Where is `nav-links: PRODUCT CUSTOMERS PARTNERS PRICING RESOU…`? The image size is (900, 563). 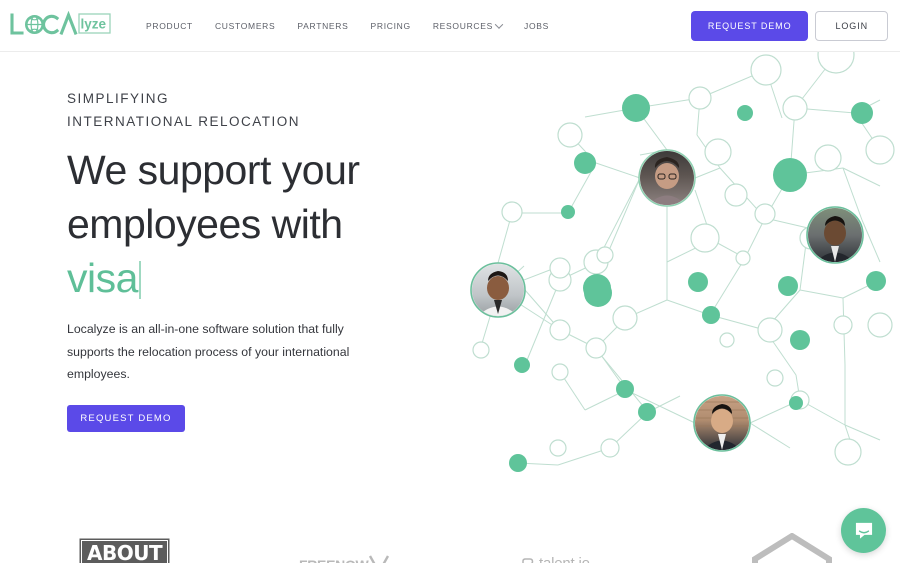
nav-links: PRODUCT CUSTOMERS PARTNERS PRICING RESOU… is located at coordinates (347, 26).